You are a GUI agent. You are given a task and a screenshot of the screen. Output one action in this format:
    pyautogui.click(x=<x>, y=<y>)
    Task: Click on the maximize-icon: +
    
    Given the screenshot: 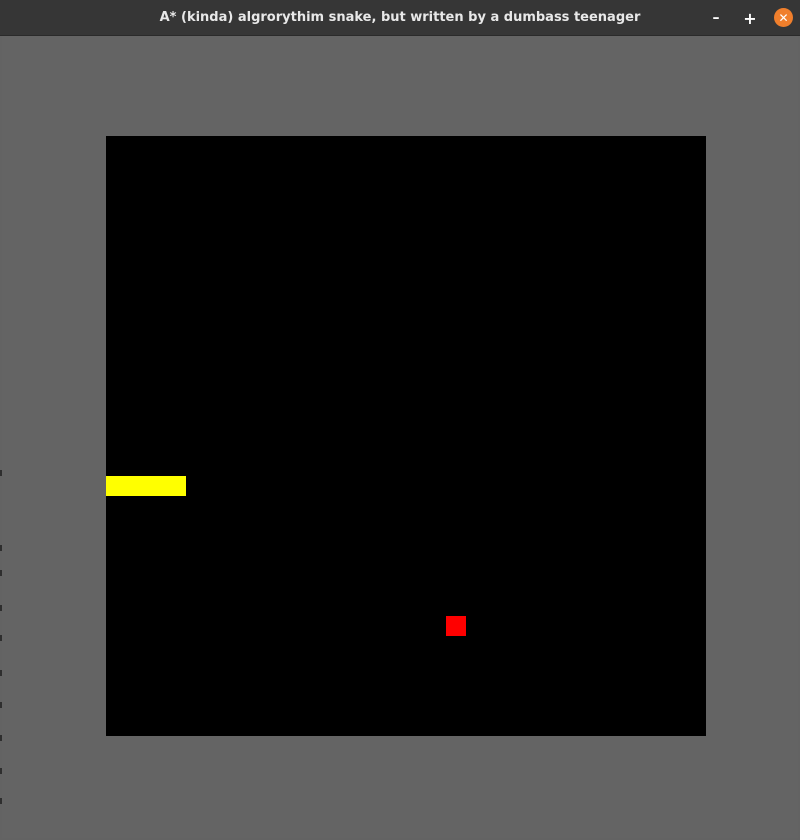 What is the action you would take?
    pyautogui.click(x=750, y=18)
    